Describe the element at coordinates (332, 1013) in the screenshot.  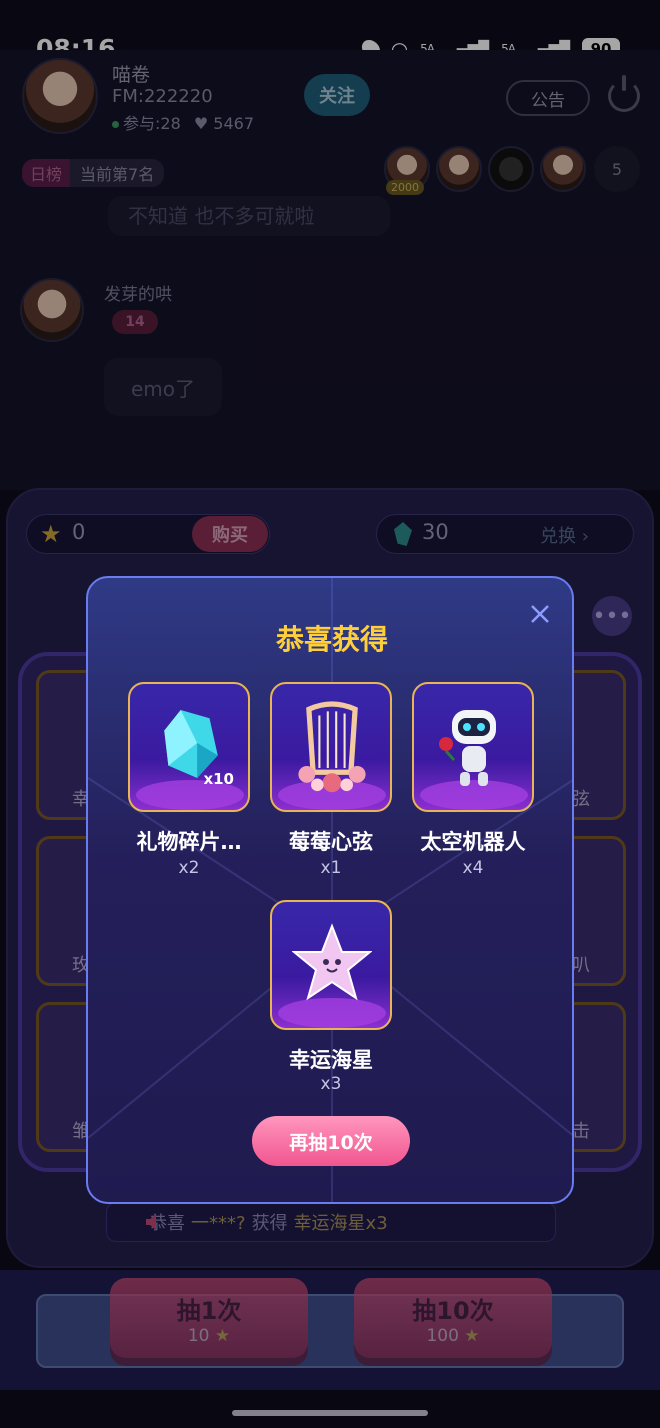
I see `prize-glow` at that location.